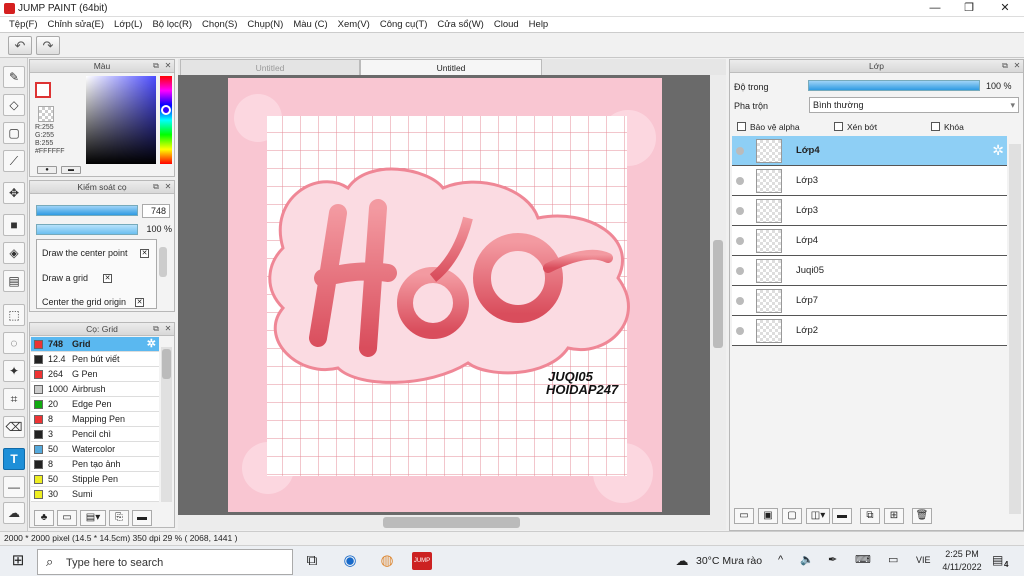  I want to click on brush-library-icon: ♣, so click(44, 518).